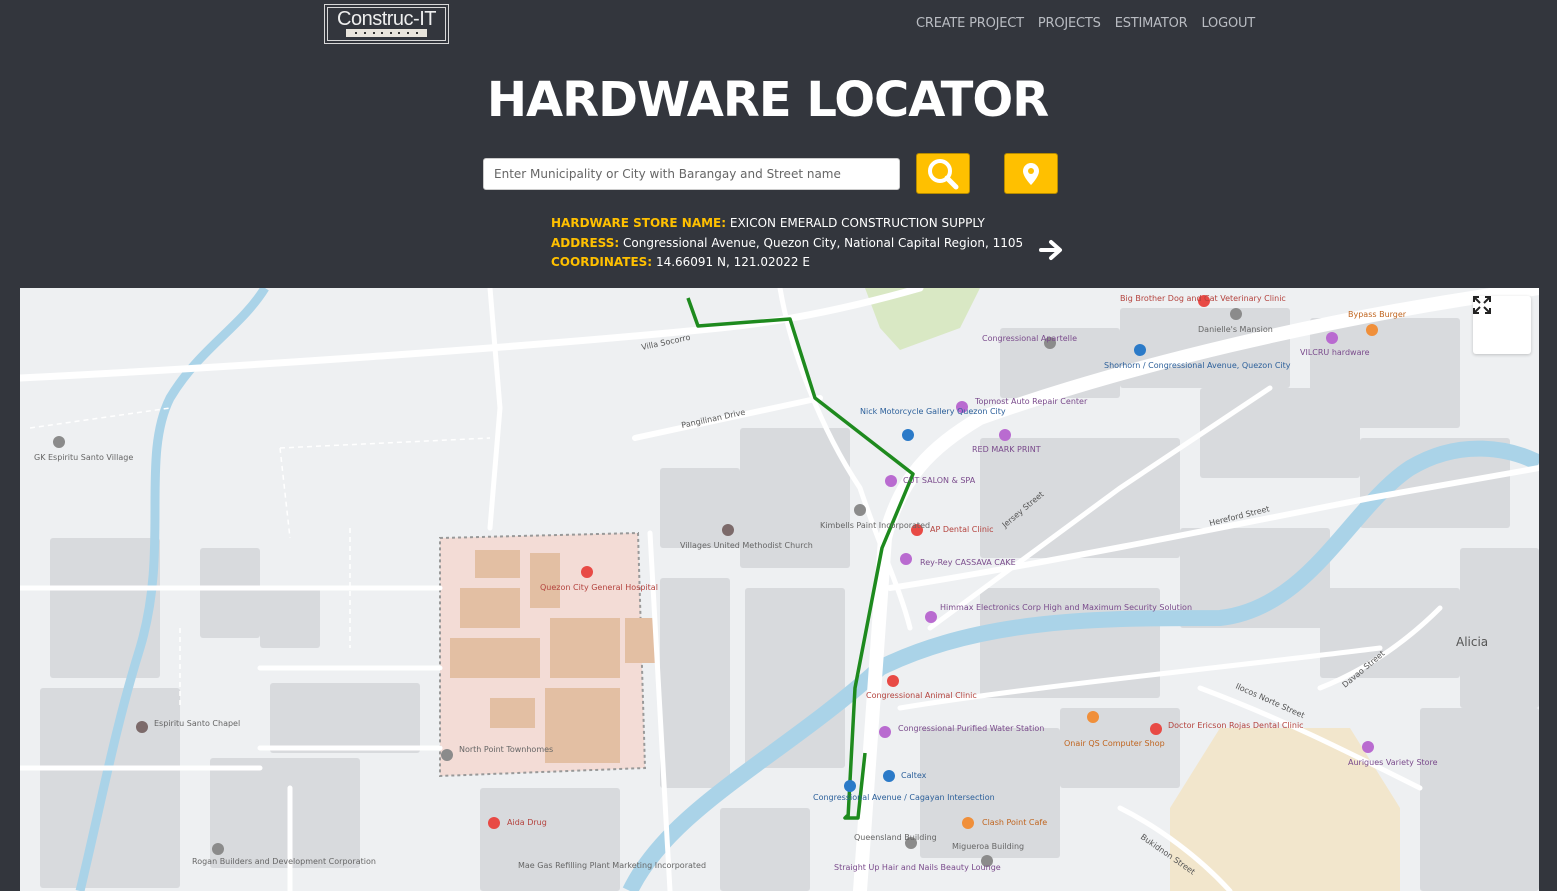 The image size is (1557, 891). I want to click on place-label: RED MARK PRINT, so click(1006, 449).